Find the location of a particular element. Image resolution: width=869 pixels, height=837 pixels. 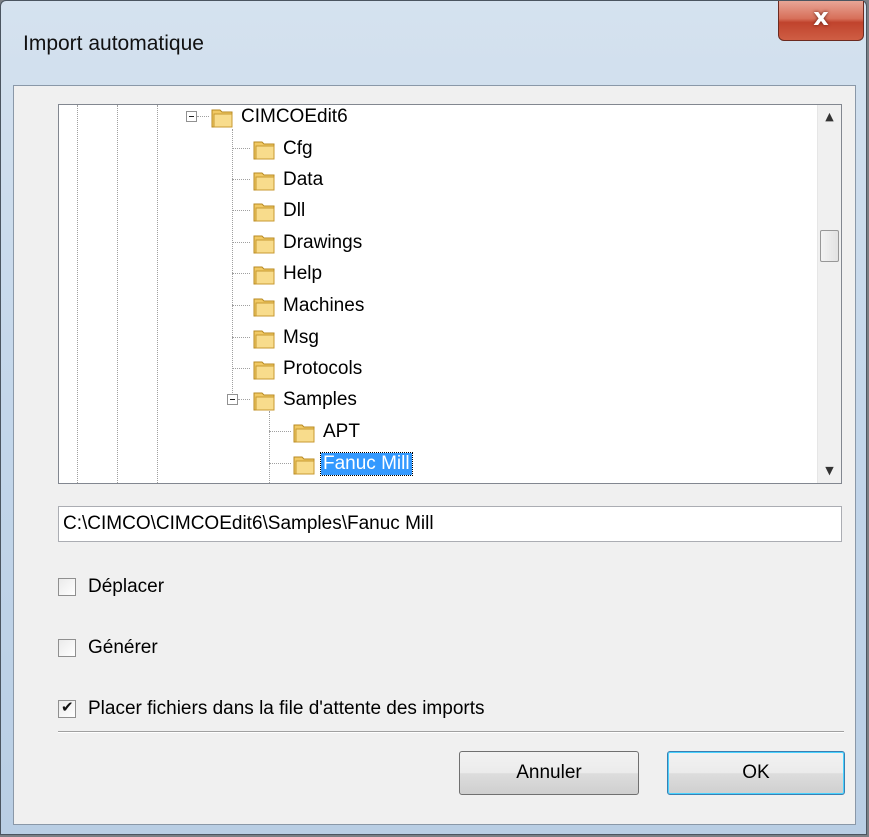

tree-node-label: CIMCOEdit6 is located at coordinates (294, 116).